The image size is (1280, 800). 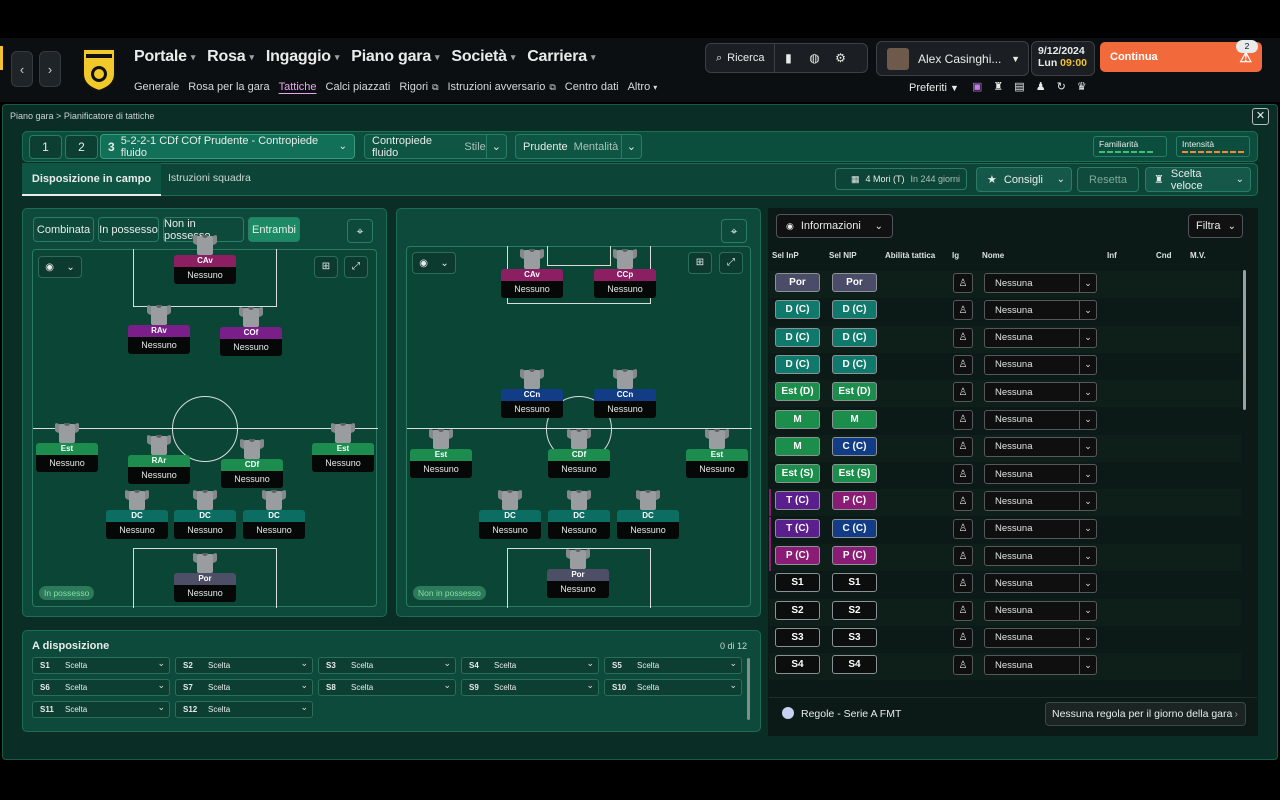 I want to click on sub-slot-s7: S7 Scelta ⌄, so click(x=244, y=687).